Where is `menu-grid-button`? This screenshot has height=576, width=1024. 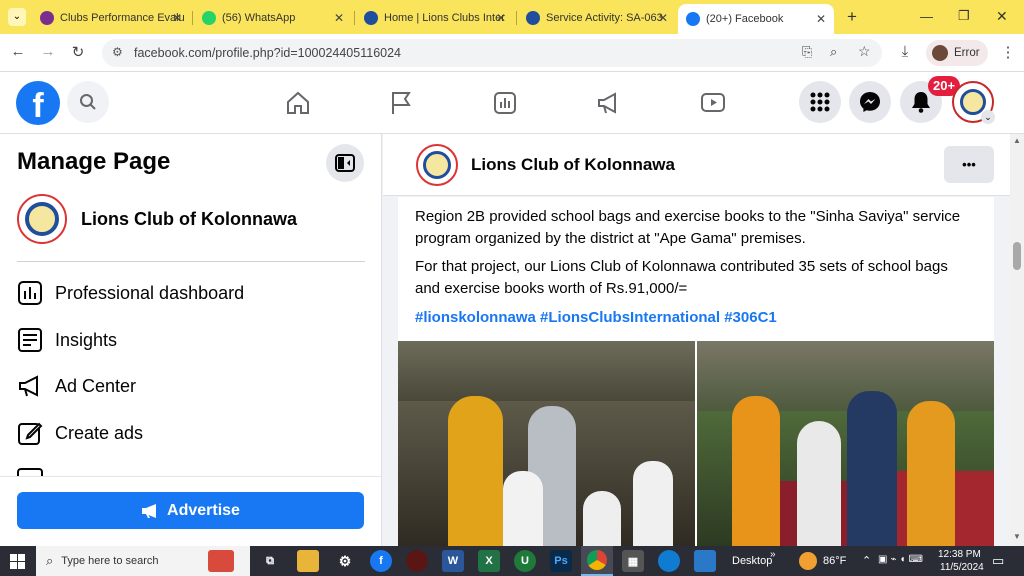 menu-grid-button is located at coordinates (820, 102).